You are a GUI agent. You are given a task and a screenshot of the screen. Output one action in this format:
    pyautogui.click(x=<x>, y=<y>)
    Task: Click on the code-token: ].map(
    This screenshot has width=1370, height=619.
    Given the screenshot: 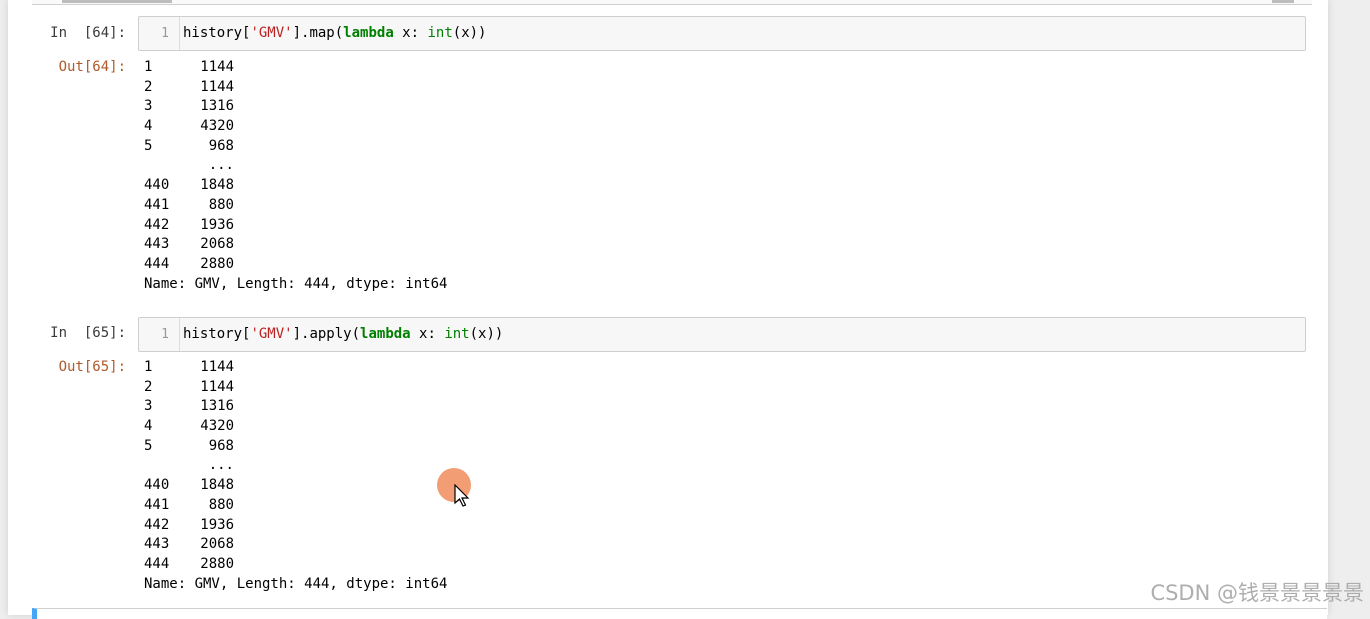 What is the action you would take?
    pyautogui.click(x=318, y=33)
    